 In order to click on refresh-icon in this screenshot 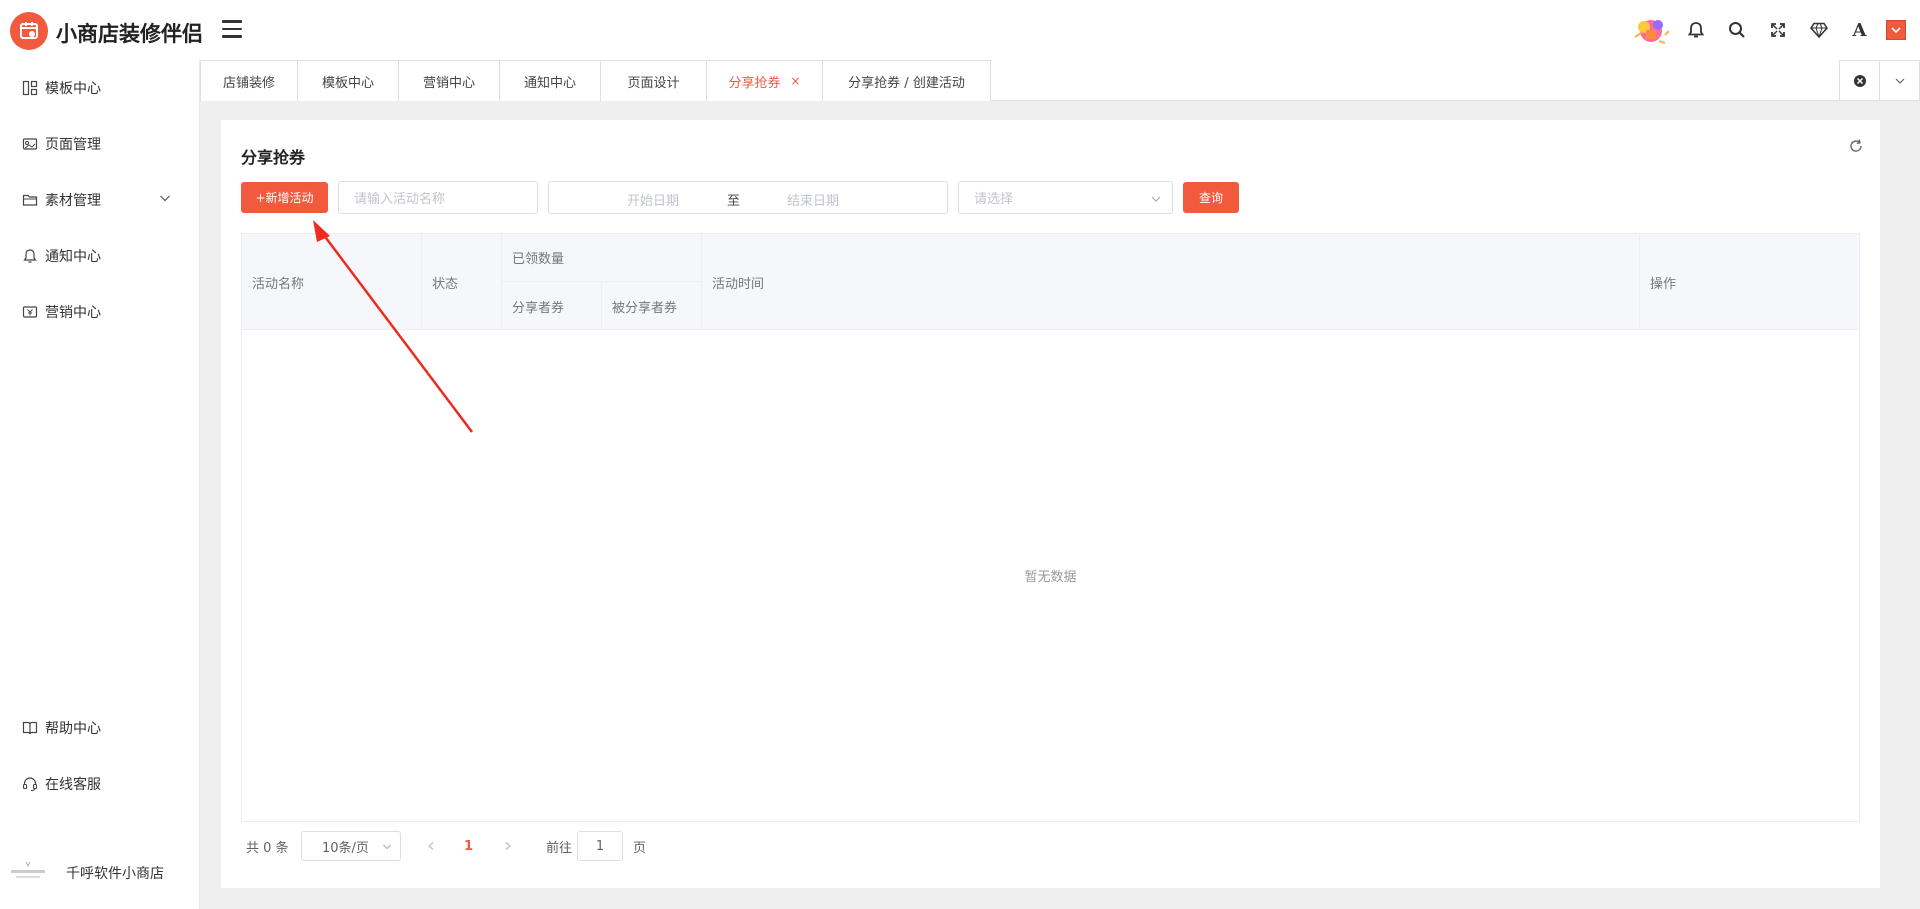, I will do `click(1856, 146)`.